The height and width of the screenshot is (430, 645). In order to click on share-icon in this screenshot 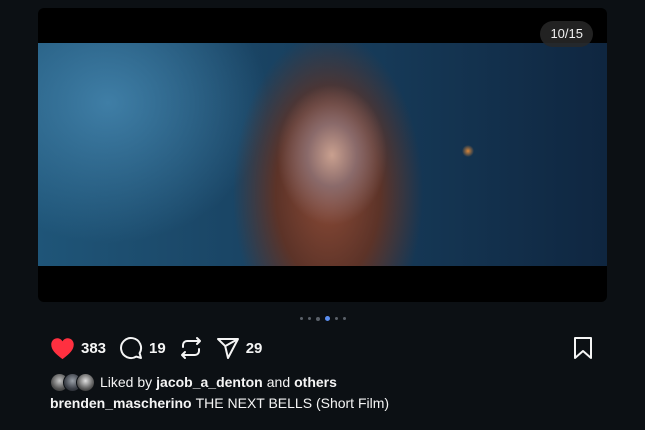, I will do `click(228, 348)`.